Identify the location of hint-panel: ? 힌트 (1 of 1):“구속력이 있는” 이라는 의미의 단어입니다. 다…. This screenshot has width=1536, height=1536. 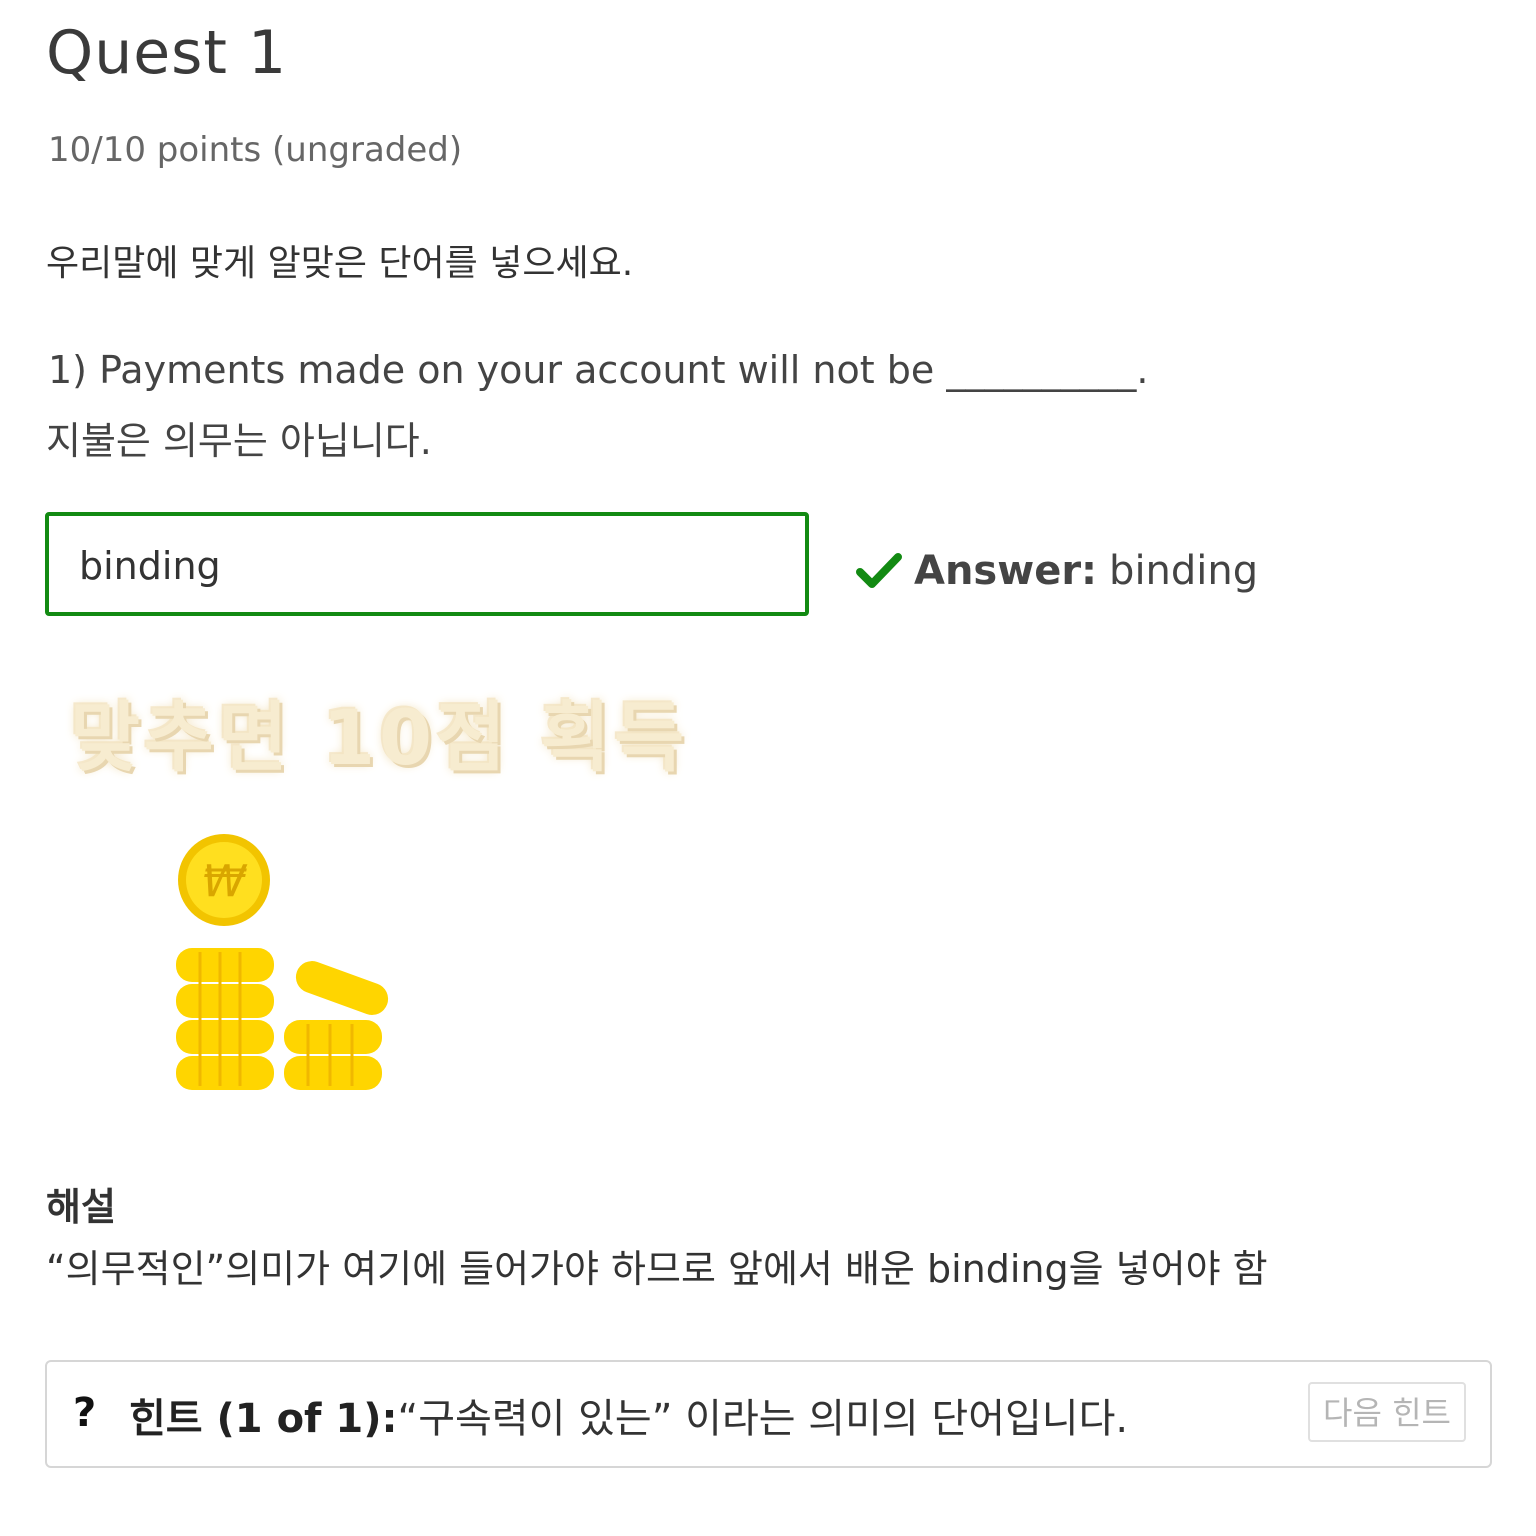
(768, 1414).